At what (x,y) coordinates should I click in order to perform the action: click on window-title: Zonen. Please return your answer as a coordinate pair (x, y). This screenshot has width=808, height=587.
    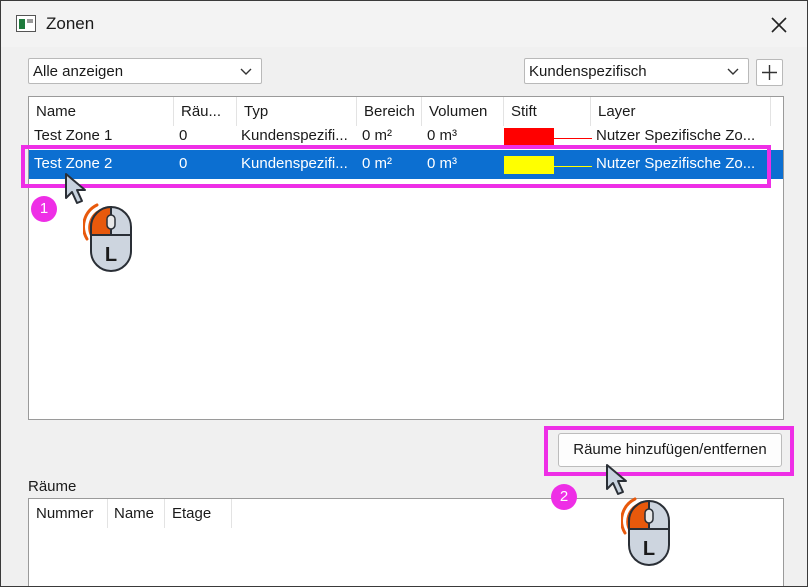
    Looking at the image, I should click on (70, 23).